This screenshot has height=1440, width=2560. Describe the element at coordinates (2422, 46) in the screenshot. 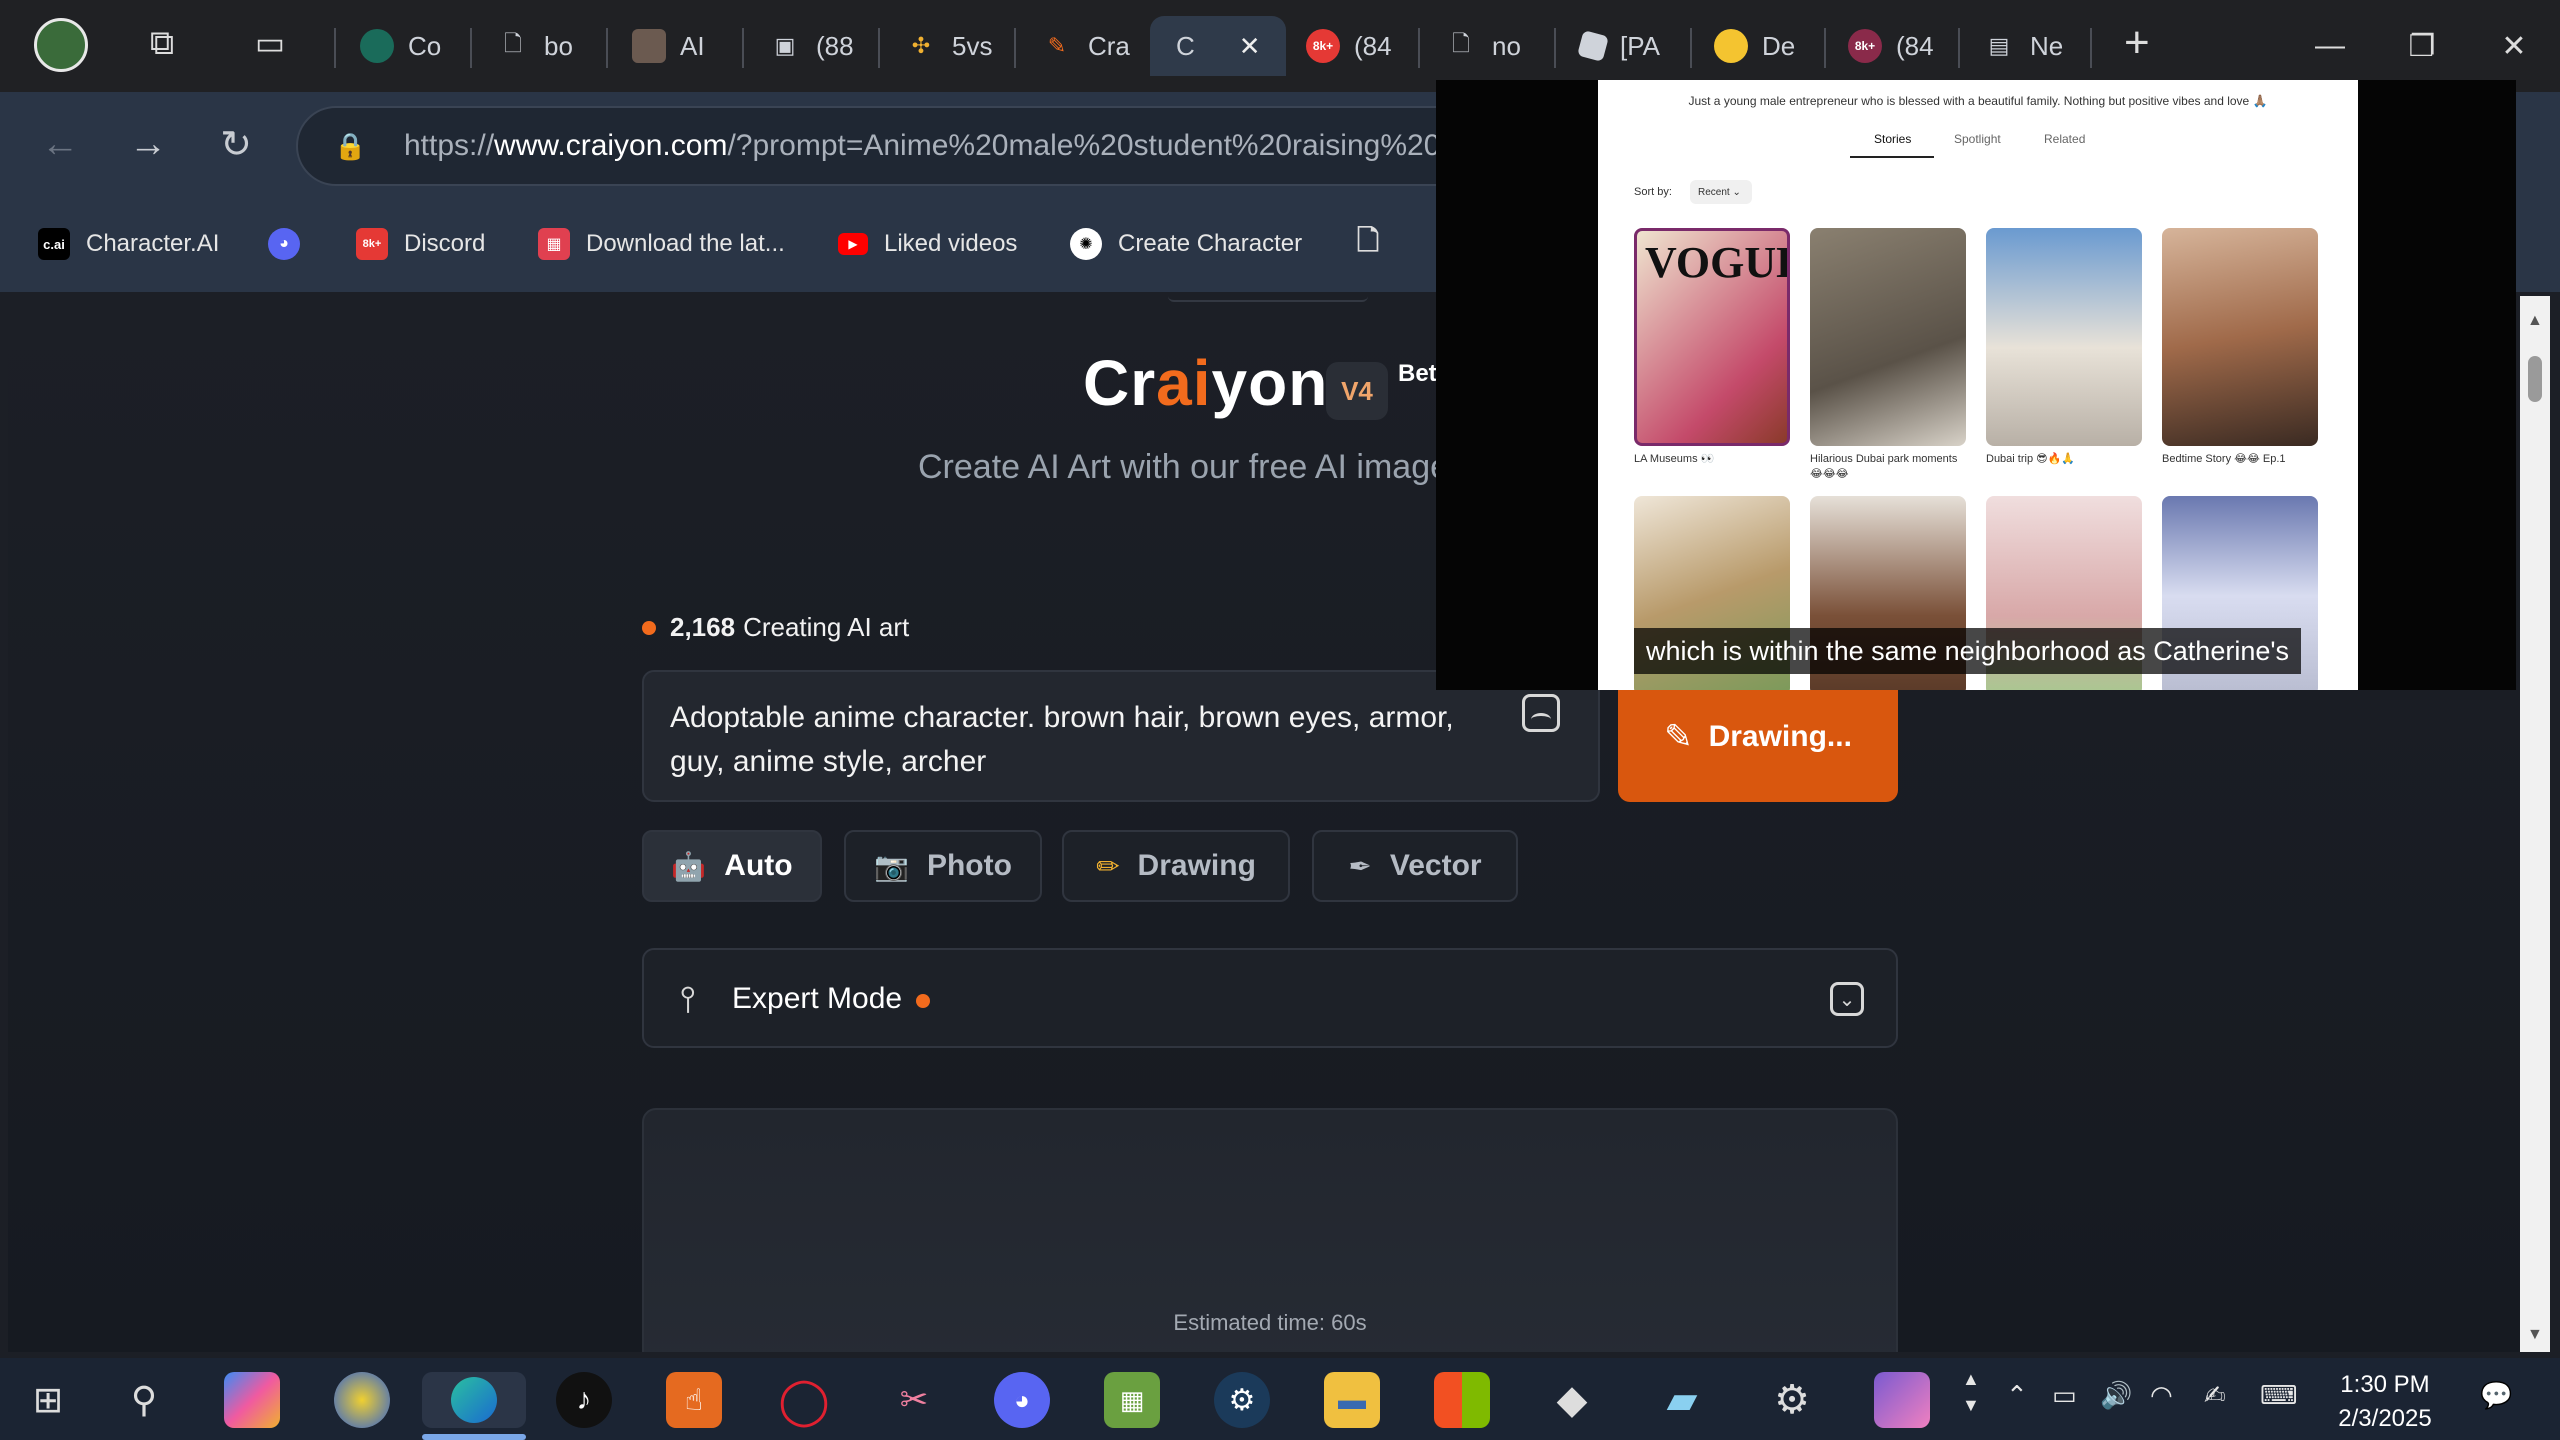

I see `restore-icon: ❐` at that location.